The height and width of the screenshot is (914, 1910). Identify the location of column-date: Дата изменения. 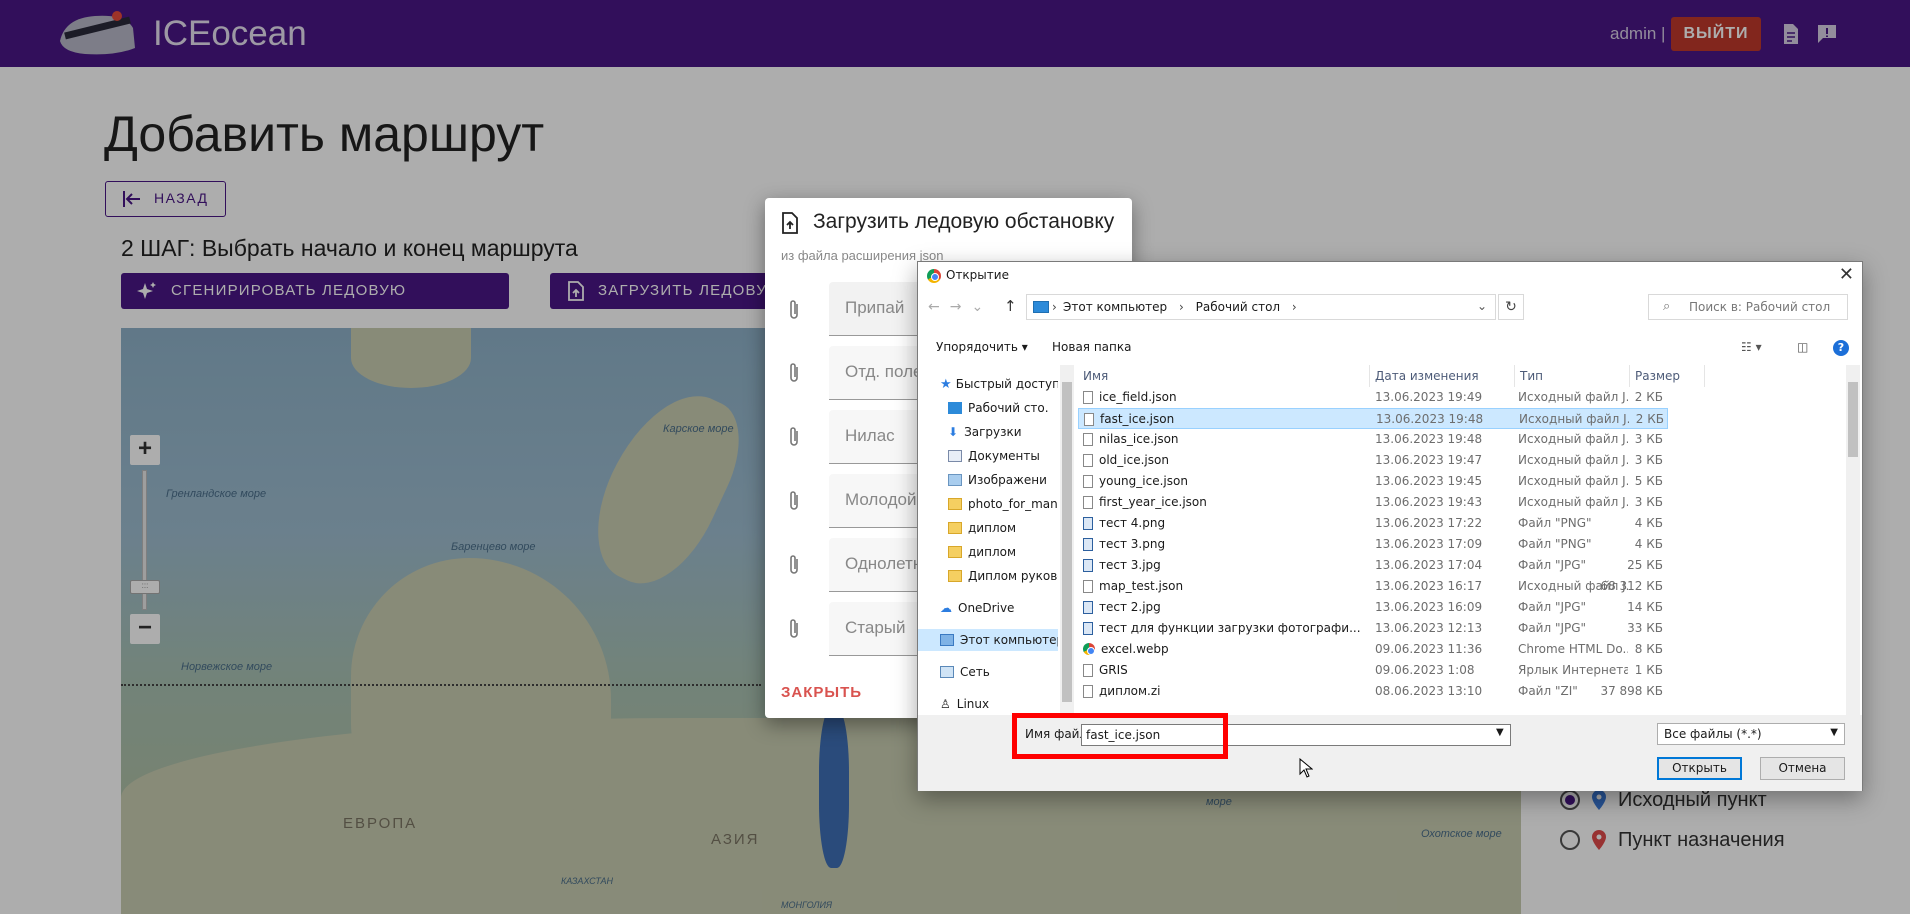
(1442, 376).